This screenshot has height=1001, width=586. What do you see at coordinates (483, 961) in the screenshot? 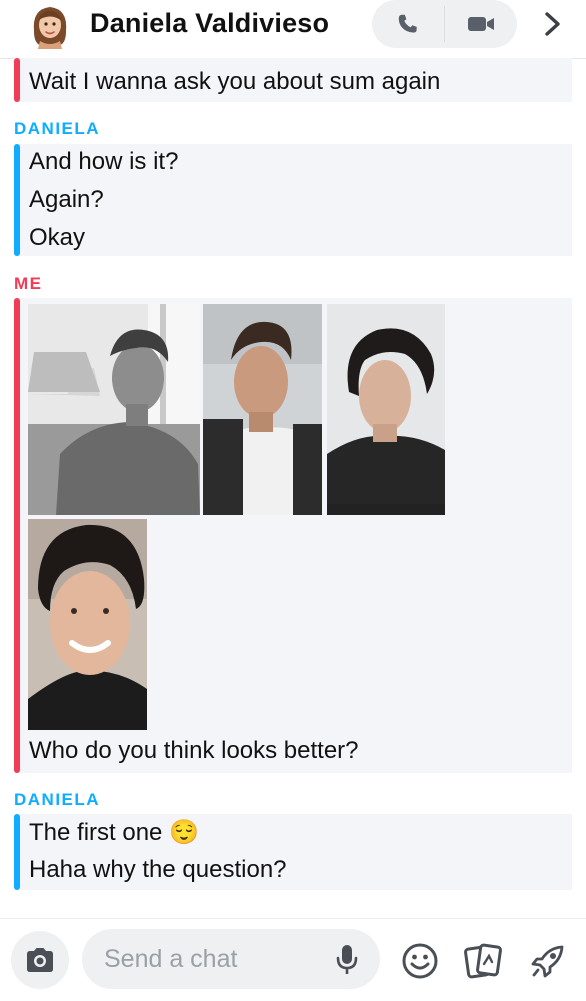
I see `stickers-icon` at bounding box center [483, 961].